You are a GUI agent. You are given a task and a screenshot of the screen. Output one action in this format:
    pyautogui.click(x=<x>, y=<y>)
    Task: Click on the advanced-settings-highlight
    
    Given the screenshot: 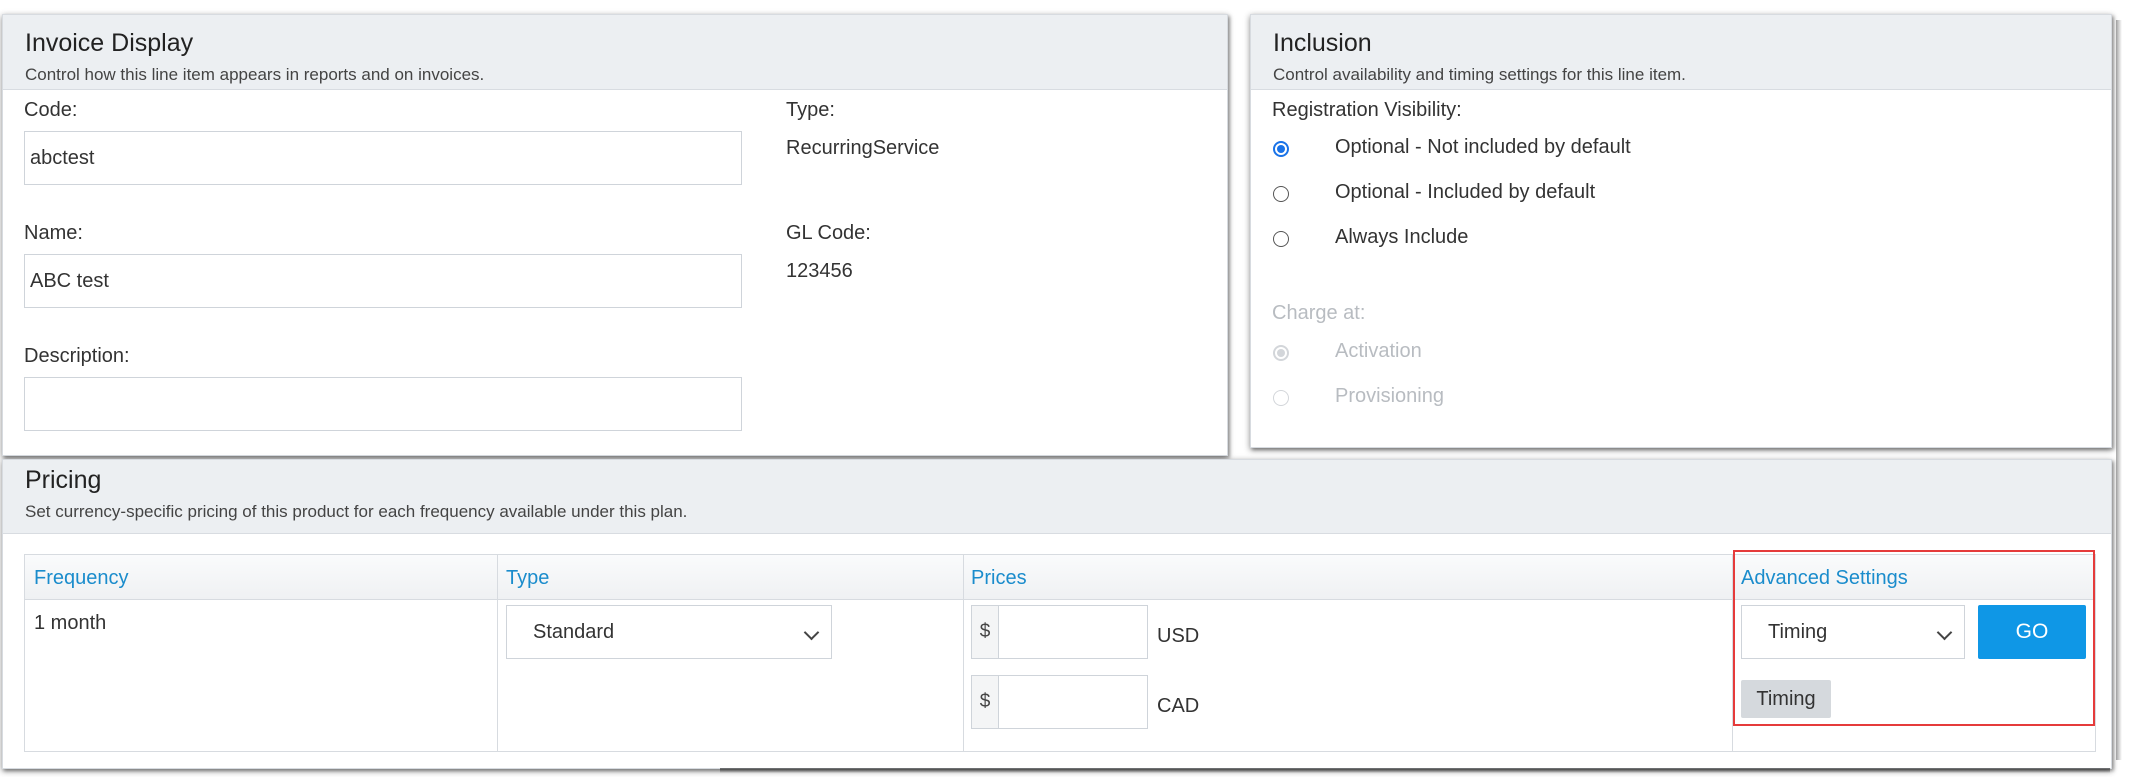 What is the action you would take?
    pyautogui.click(x=1914, y=638)
    